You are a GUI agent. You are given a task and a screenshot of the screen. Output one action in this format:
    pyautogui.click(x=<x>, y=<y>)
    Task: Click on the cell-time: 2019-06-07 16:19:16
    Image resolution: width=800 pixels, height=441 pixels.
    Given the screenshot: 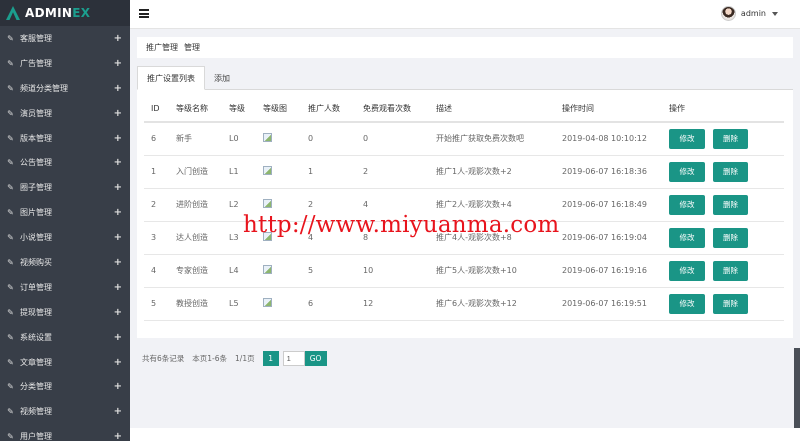 What is the action you would take?
    pyautogui.click(x=608, y=271)
    